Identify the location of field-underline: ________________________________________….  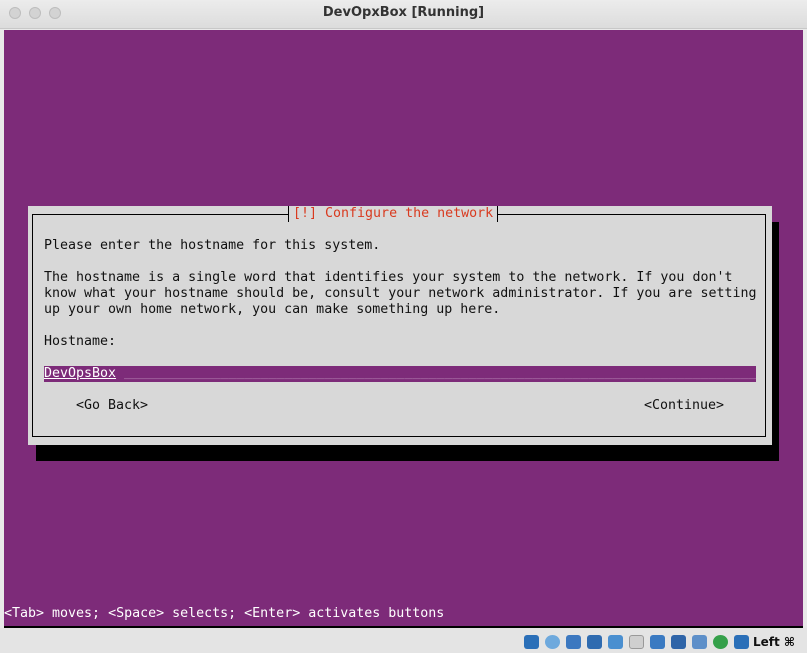
(440, 373).